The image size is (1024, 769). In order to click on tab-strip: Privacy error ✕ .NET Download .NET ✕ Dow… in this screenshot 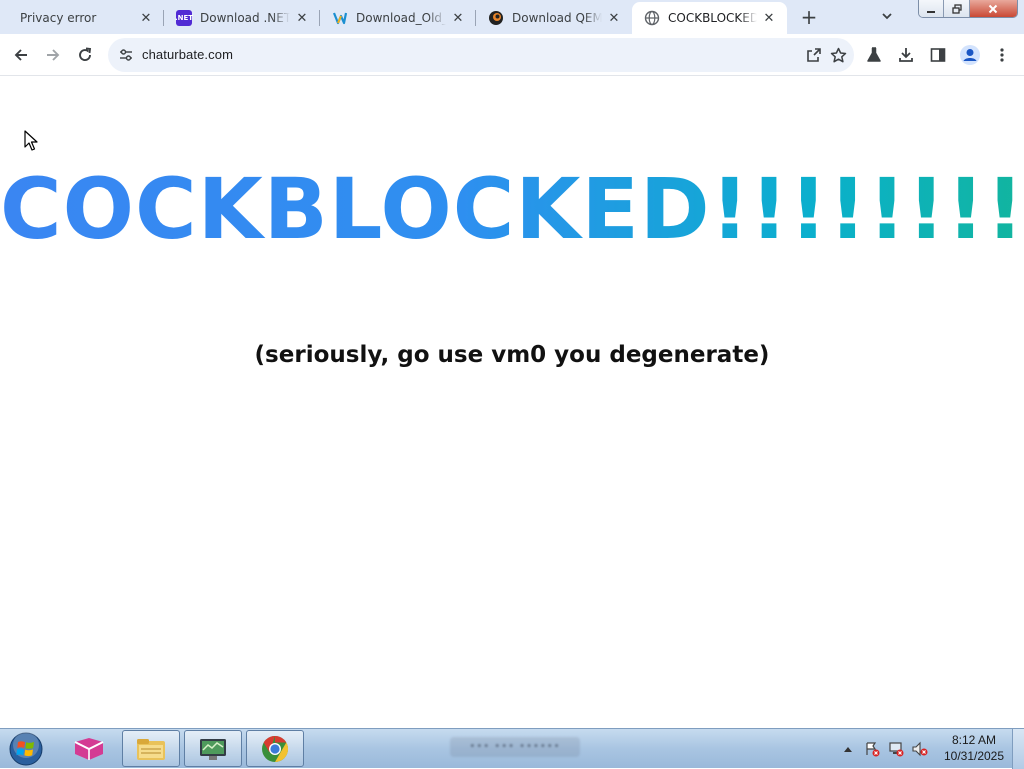, I will do `click(512, 17)`.